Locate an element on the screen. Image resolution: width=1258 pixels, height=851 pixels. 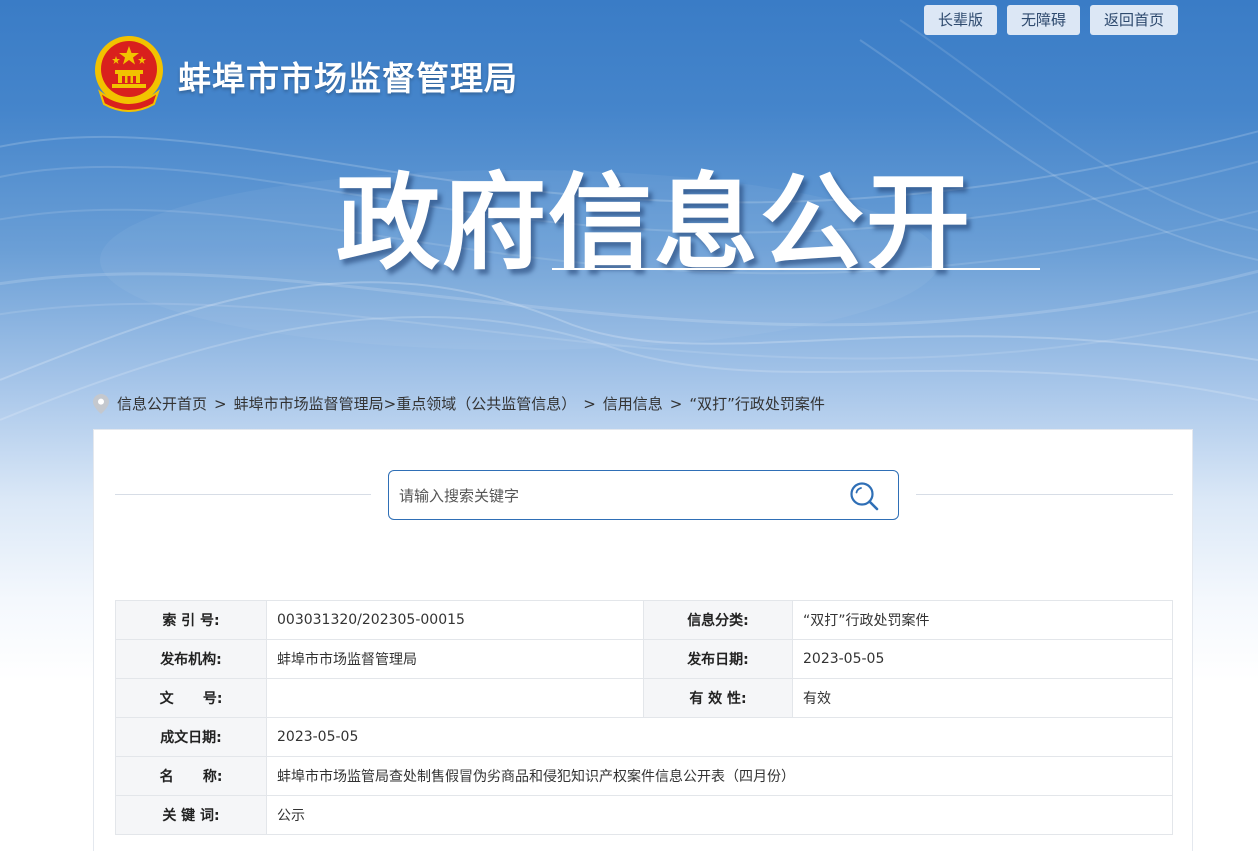
validity-value: 有效 is located at coordinates (982, 698).